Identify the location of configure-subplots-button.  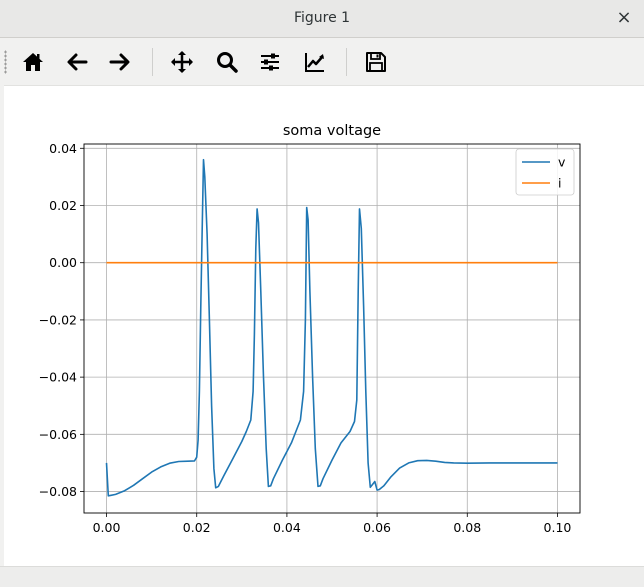
(270, 62).